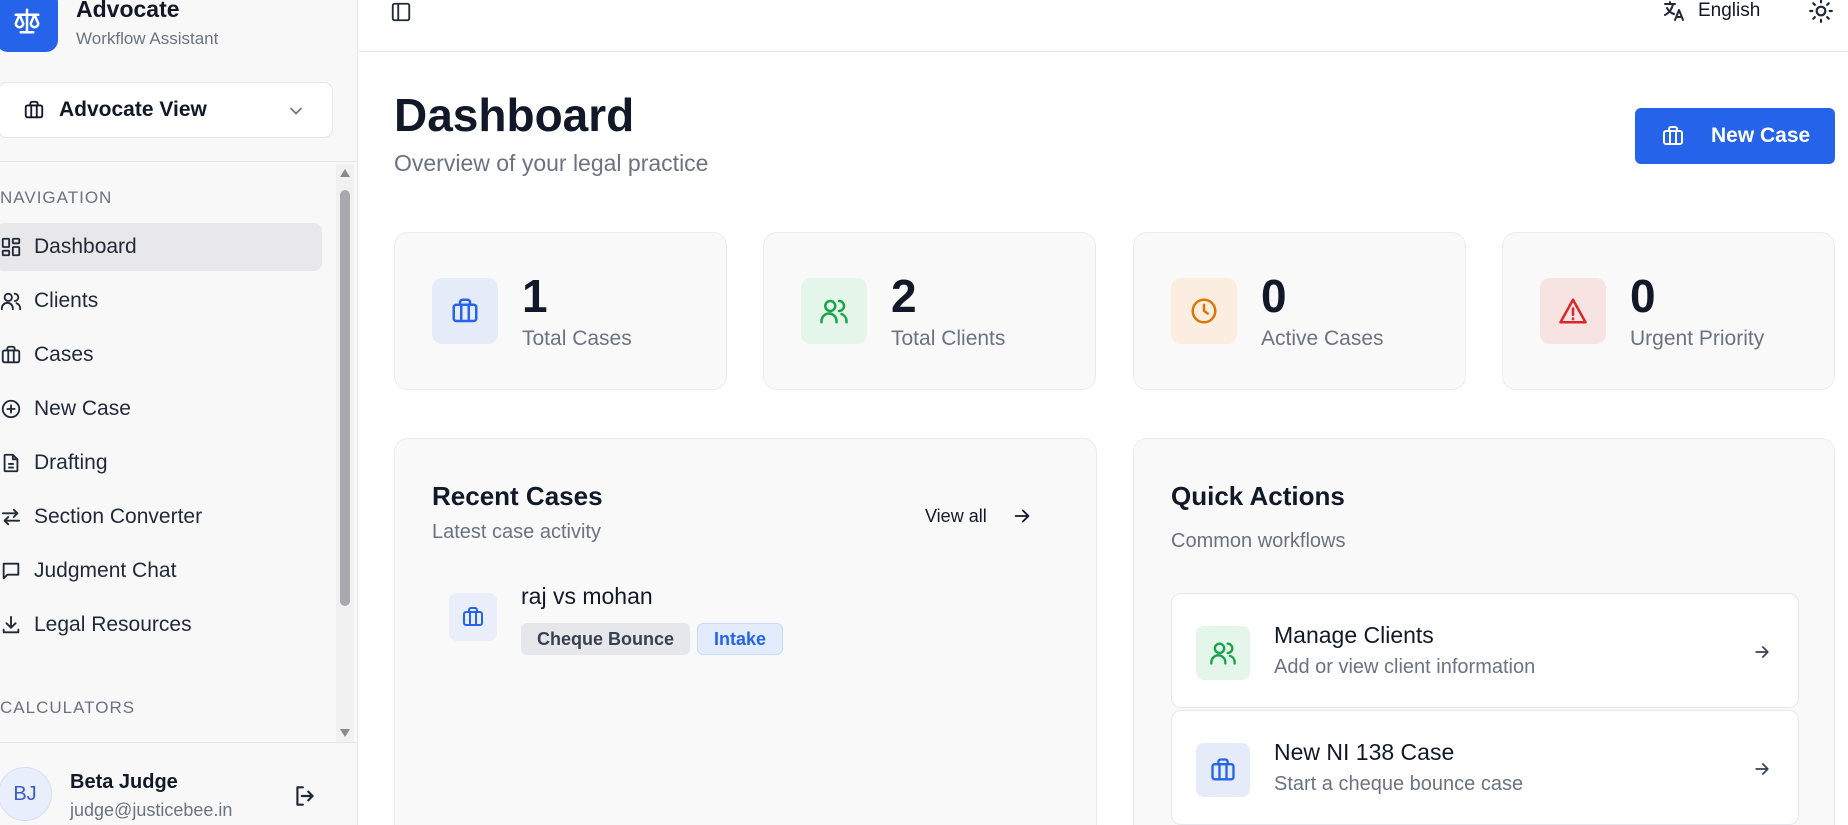 Image resolution: width=1848 pixels, height=825 pixels. I want to click on case-title: raj vs mohan, so click(587, 596).